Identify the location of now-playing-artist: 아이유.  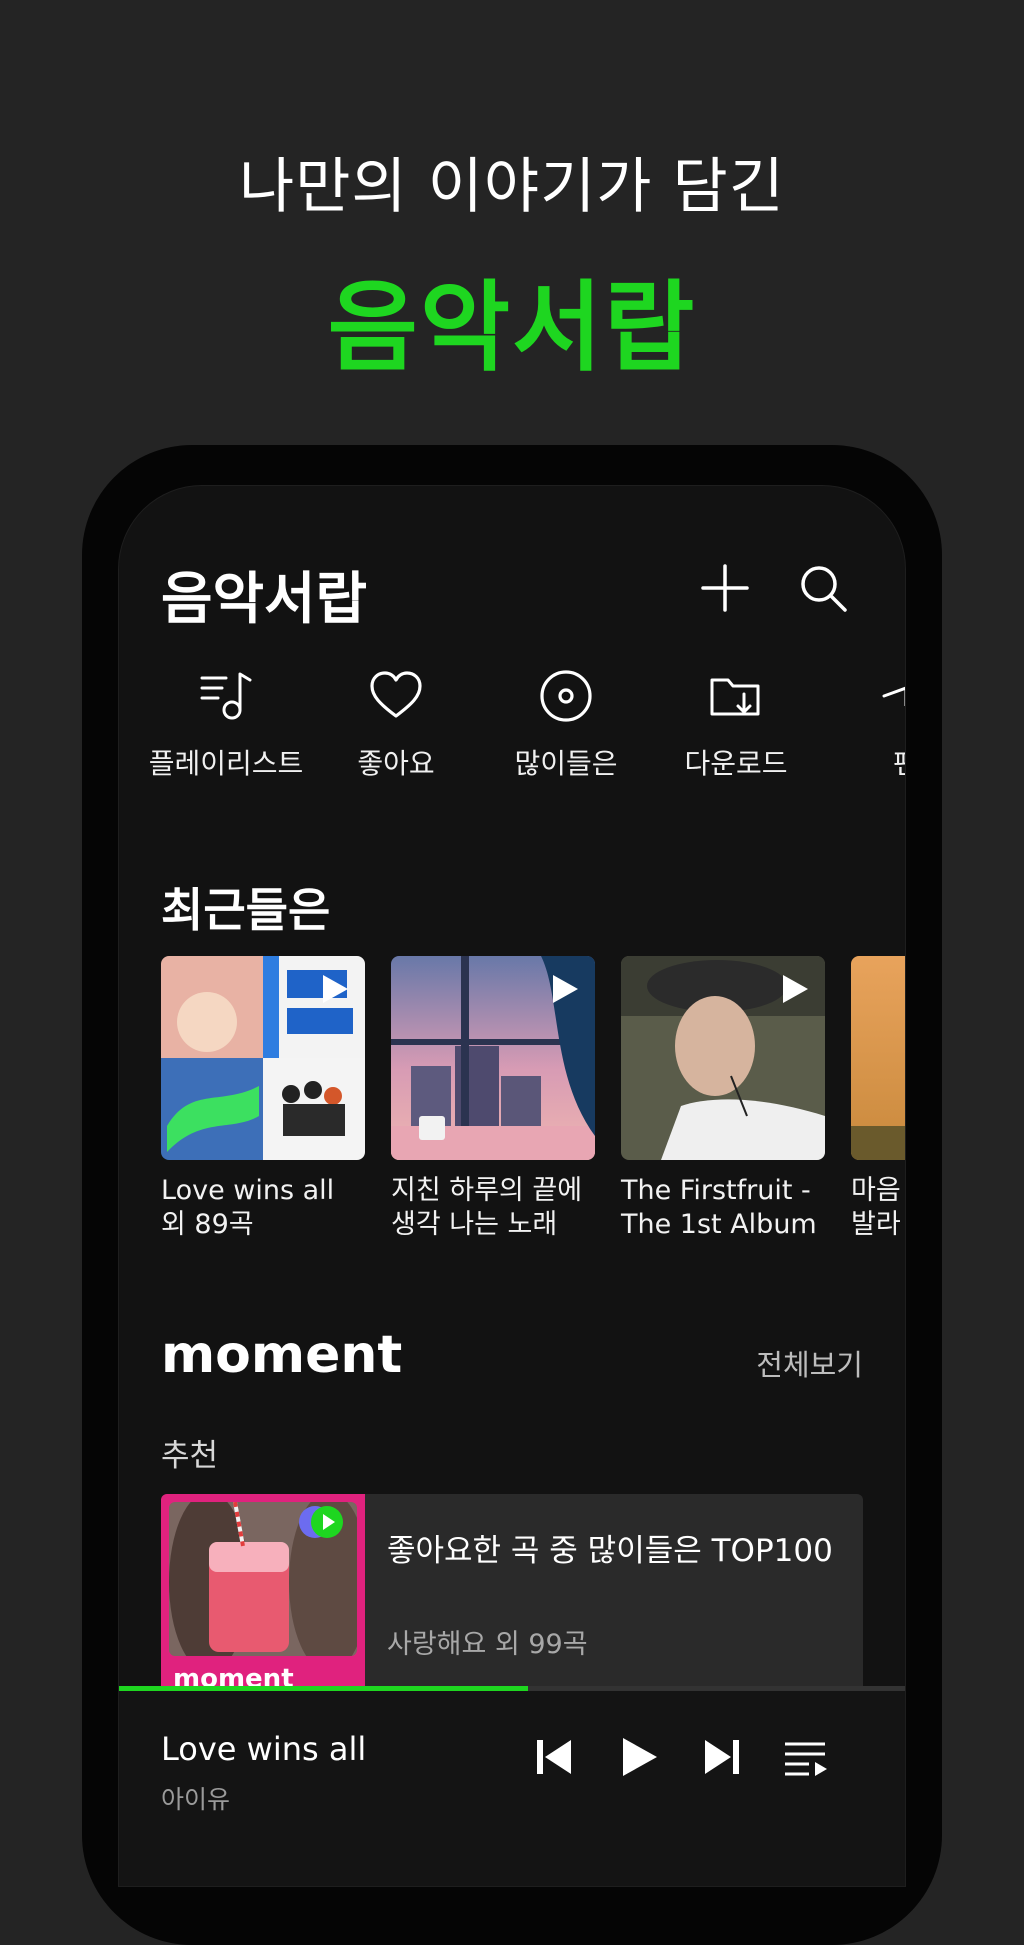
(196, 1799).